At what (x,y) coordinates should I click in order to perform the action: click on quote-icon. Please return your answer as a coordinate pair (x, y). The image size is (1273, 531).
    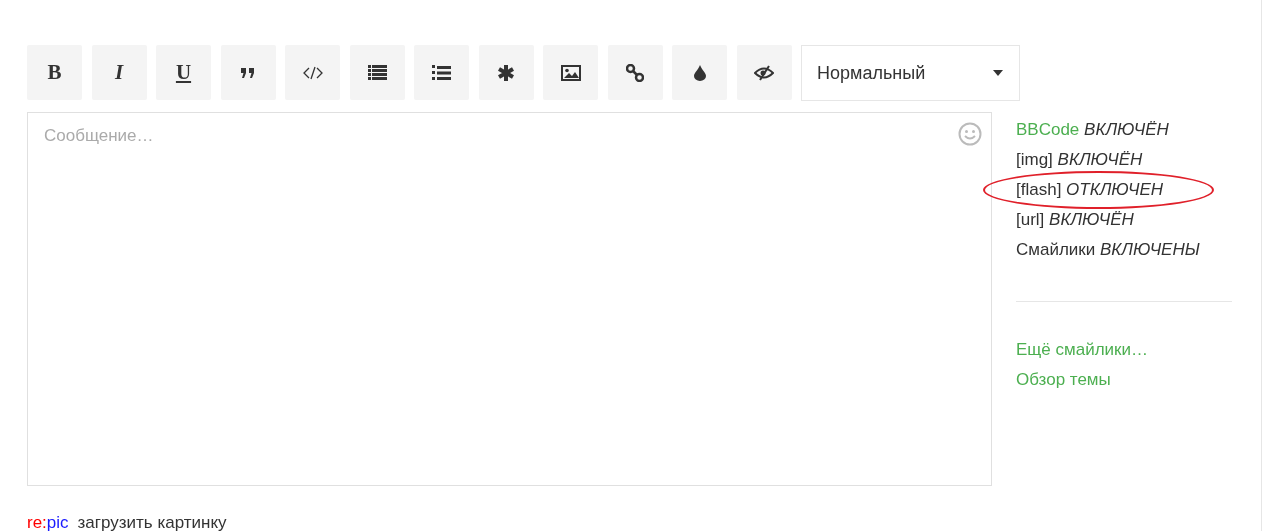
    Looking at the image, I should click on (248, 72).